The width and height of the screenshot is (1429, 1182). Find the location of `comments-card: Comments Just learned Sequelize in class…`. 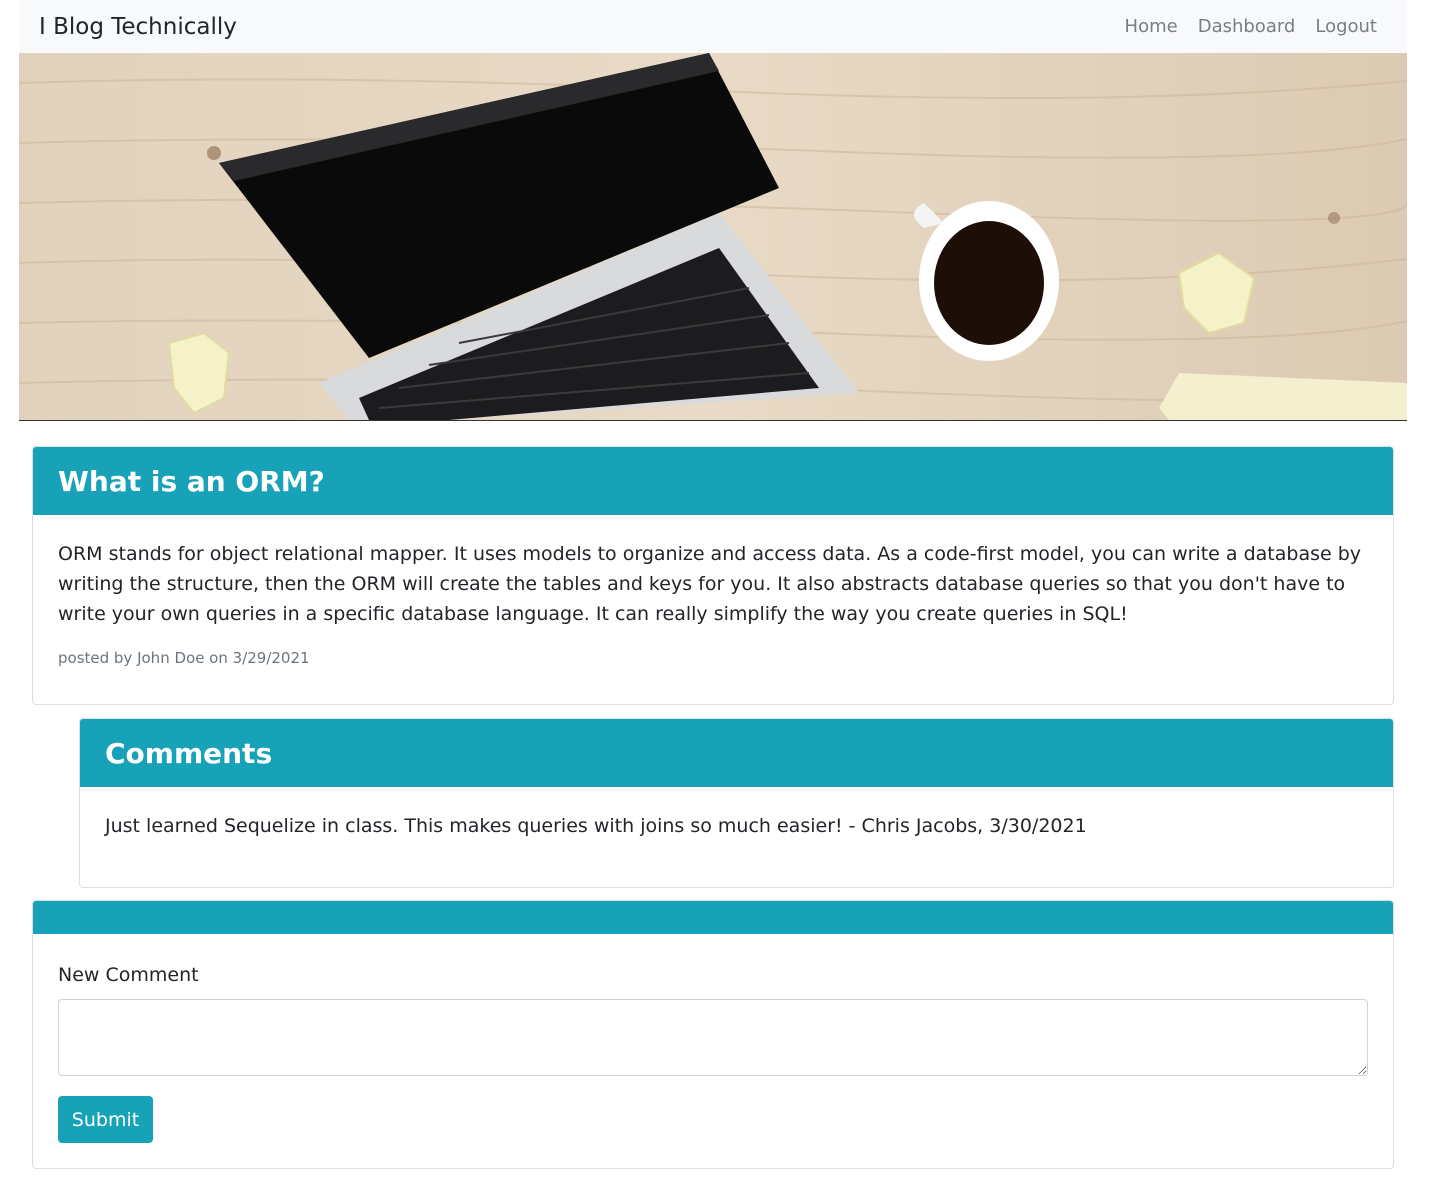

comments-card: Comments Just learned Sequelize in class… is located at coordinates (736, 803).